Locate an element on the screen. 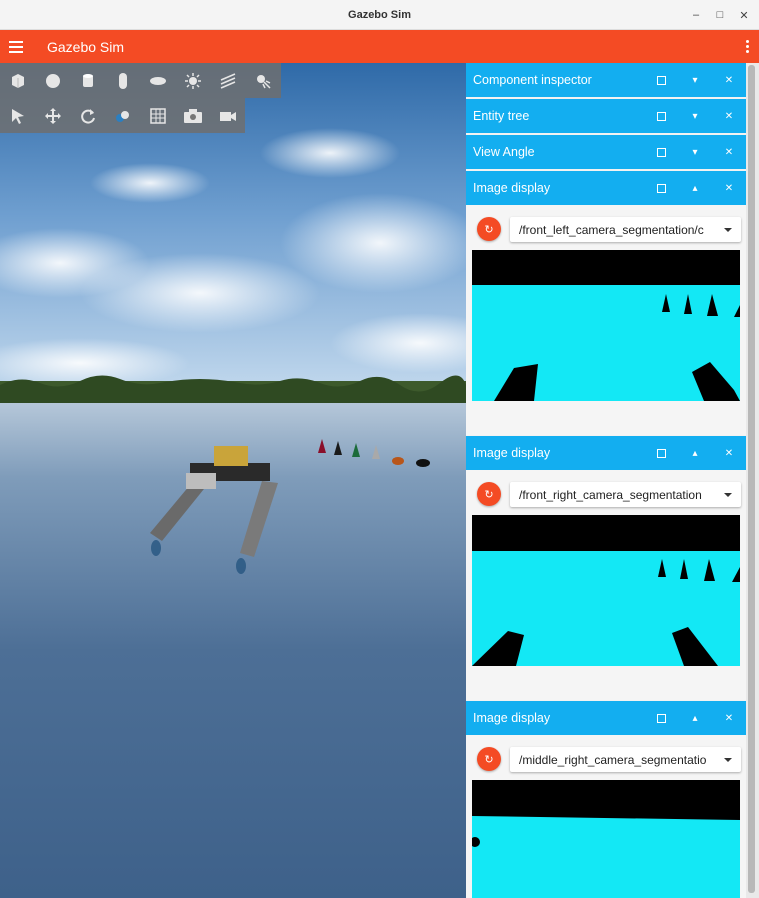  transform-toolbar is located at coordinates (122, 115).